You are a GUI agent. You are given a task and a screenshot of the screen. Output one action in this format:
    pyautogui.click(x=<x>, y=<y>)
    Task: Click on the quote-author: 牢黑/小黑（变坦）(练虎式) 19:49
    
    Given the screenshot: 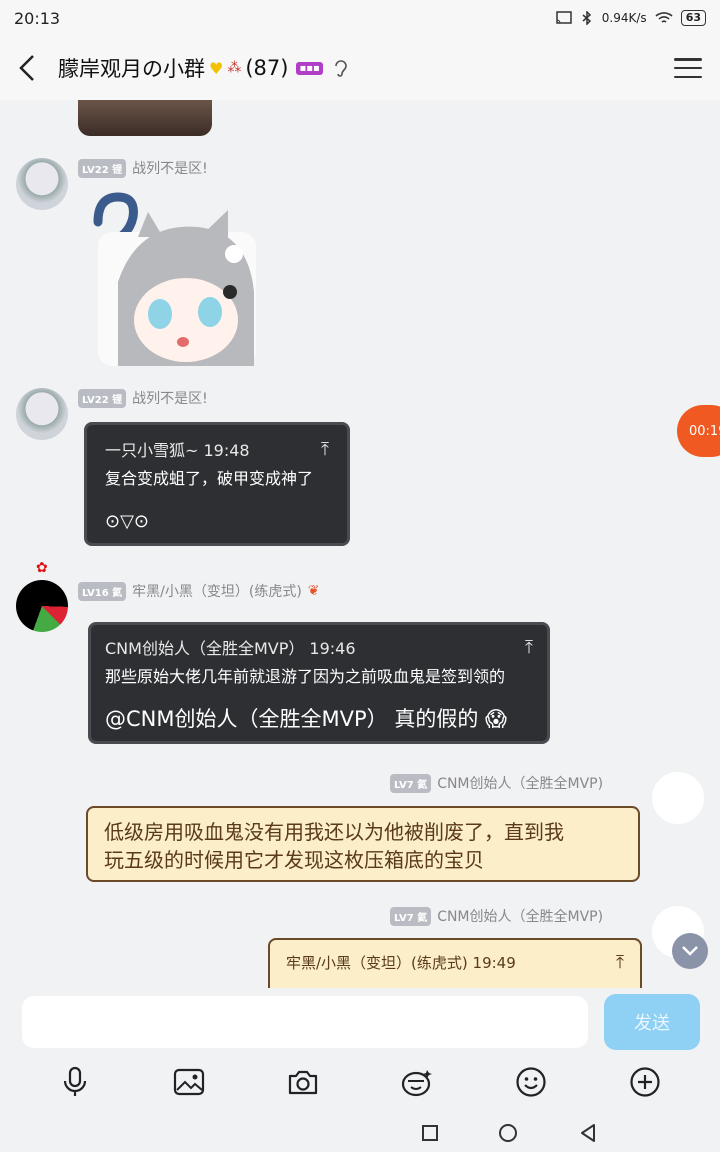 What is the action you would take?
    pyautogui.click(x=401, y=963)
    